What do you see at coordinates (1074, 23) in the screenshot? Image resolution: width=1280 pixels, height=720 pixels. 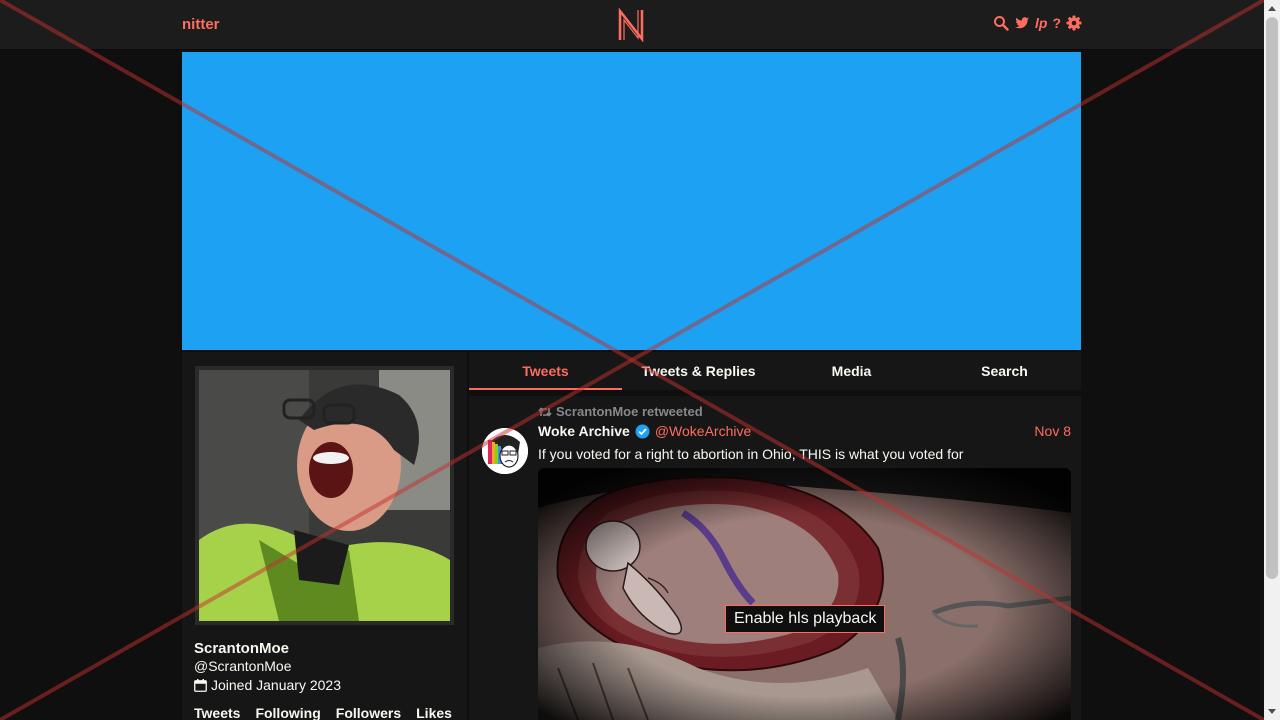 I see `settings-gear-icon` at bounding box center [1074, 23].